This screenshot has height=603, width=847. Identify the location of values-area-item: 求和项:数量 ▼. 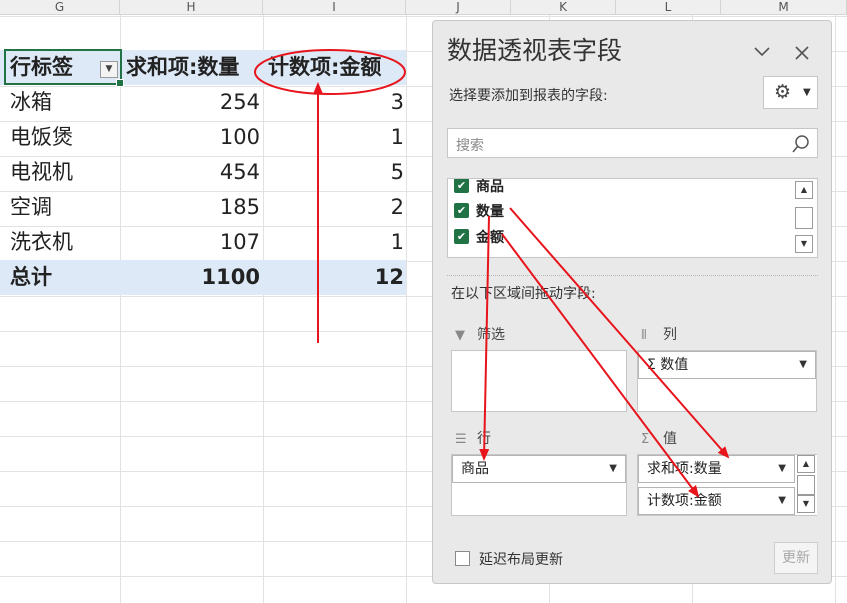
(716, 469).